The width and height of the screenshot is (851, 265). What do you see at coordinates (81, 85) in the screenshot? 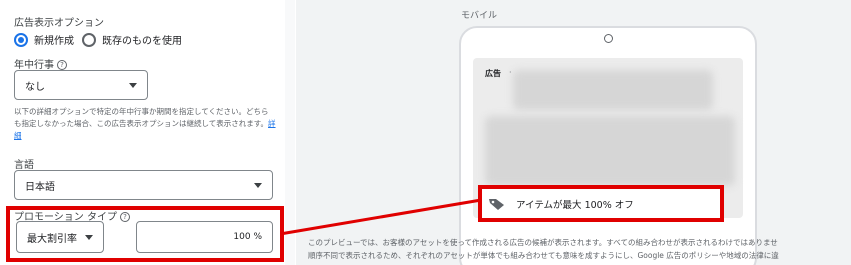
I see `occasion-select: なし` at bounding box center [81, 85].